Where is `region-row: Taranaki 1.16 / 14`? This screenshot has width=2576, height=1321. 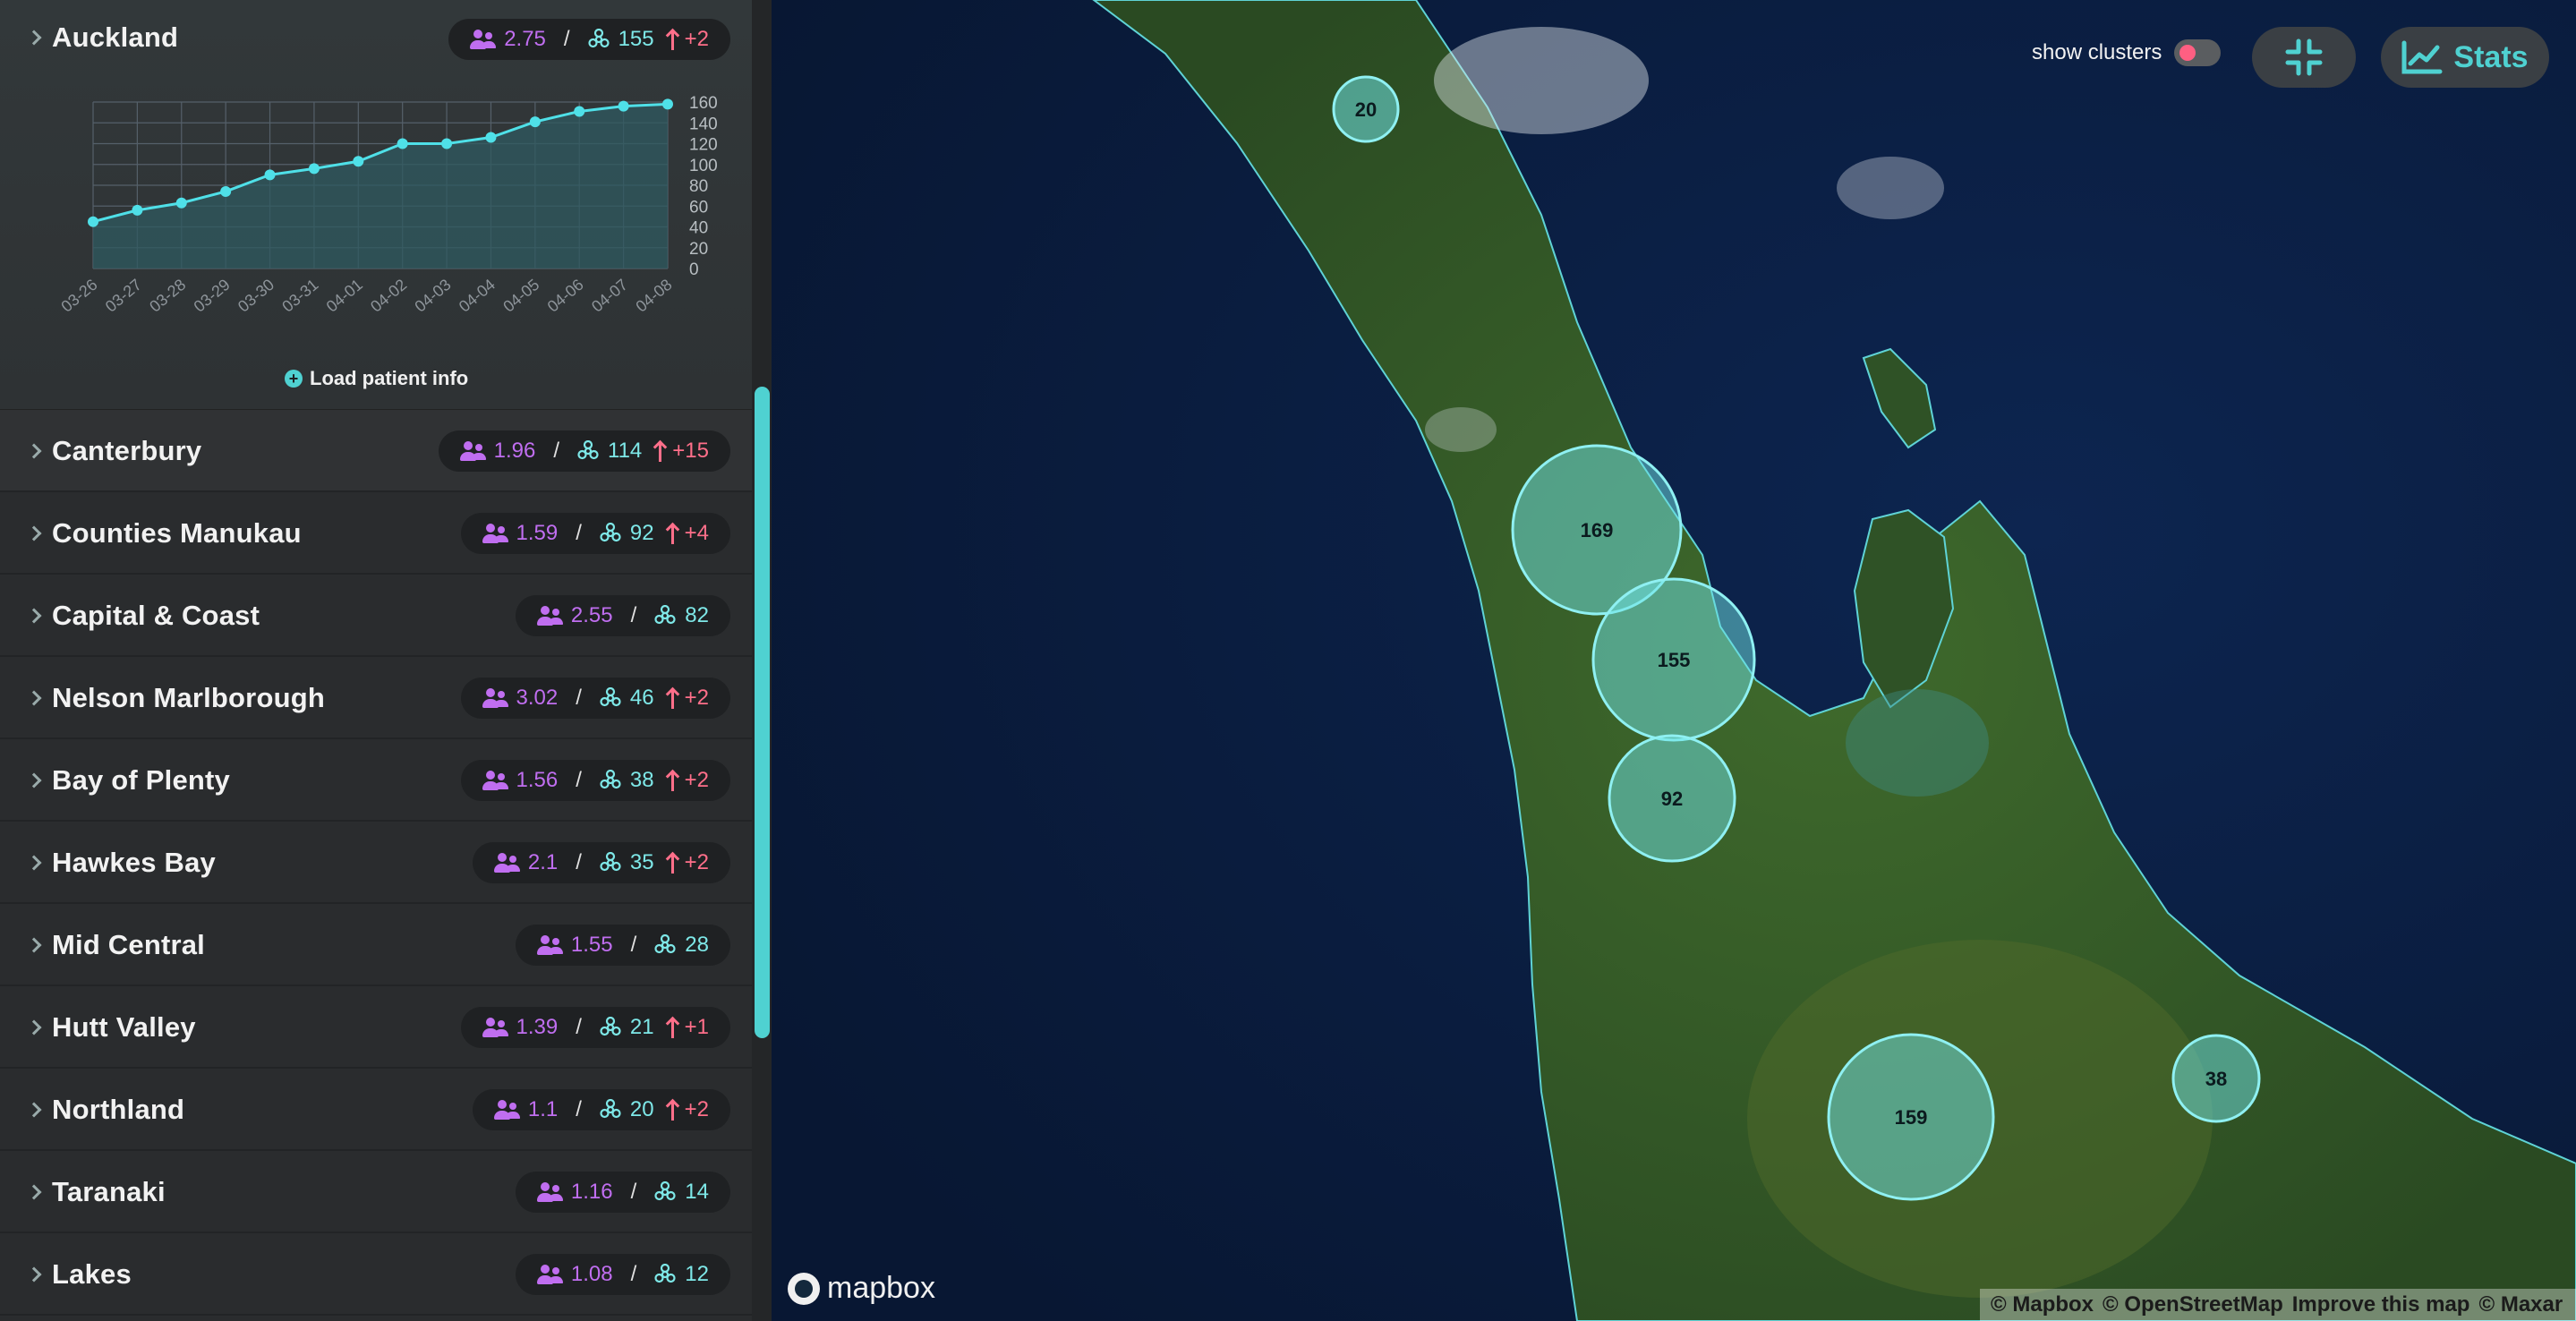 region-row: Taranaki 1.16 / 14 is located at coordinates (376, 1192).